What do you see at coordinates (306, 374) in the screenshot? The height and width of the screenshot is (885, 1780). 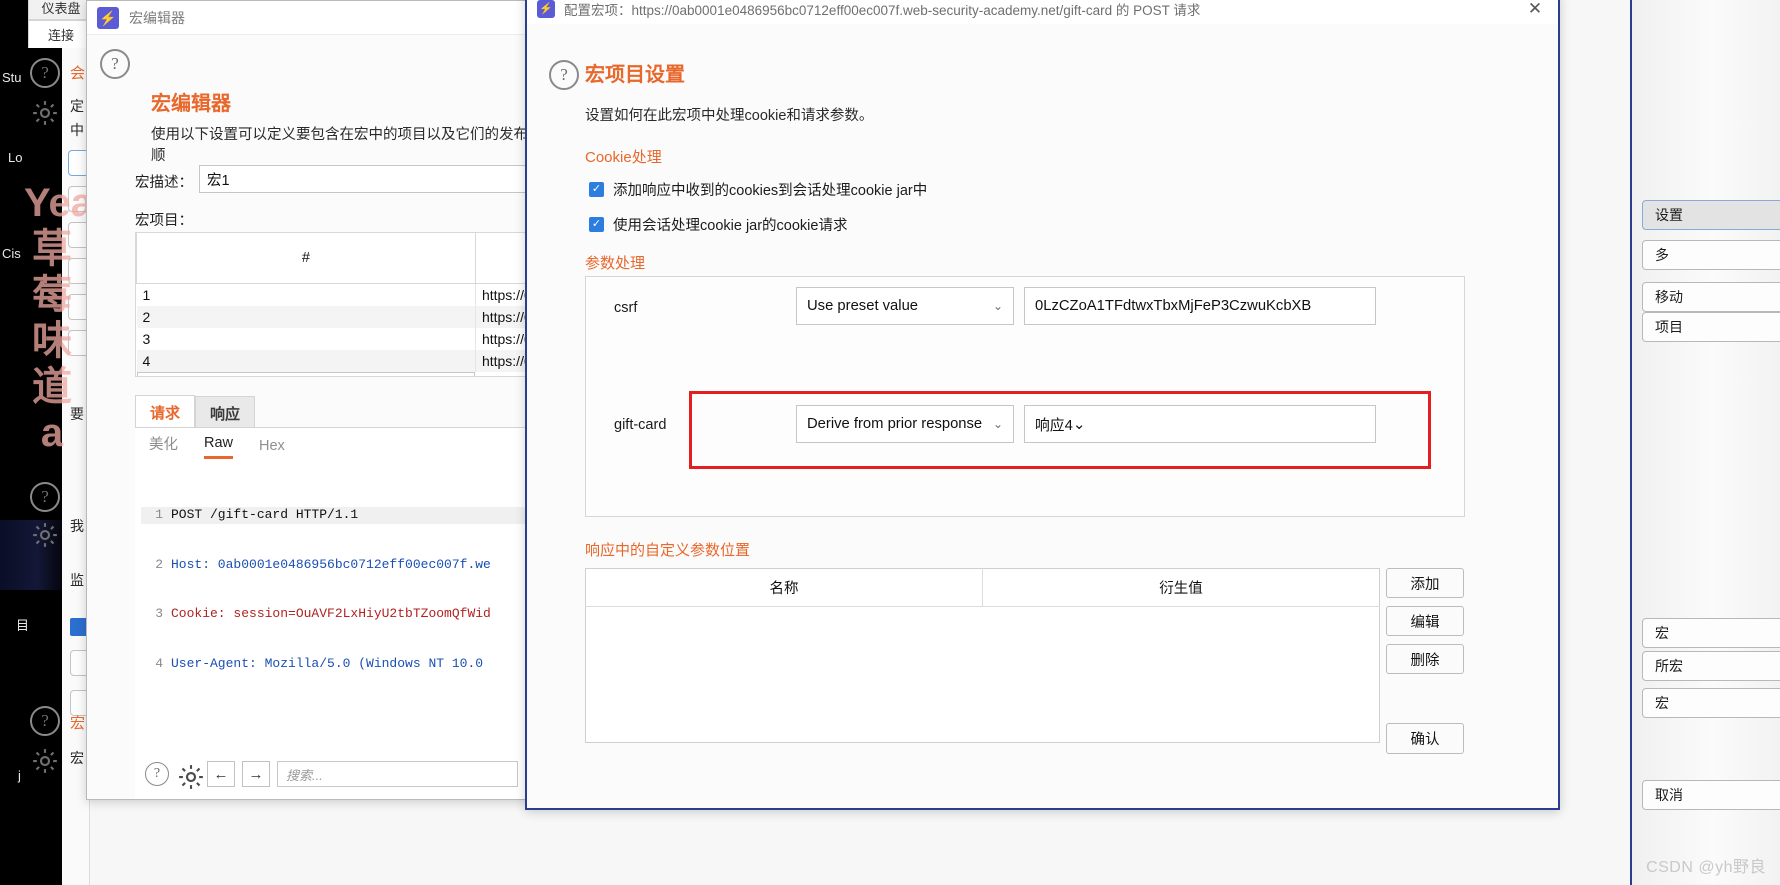 I see `table-row-selected: 5 https://0ab0001e0486956bc07... POST /` at bounding box center [306, 374].